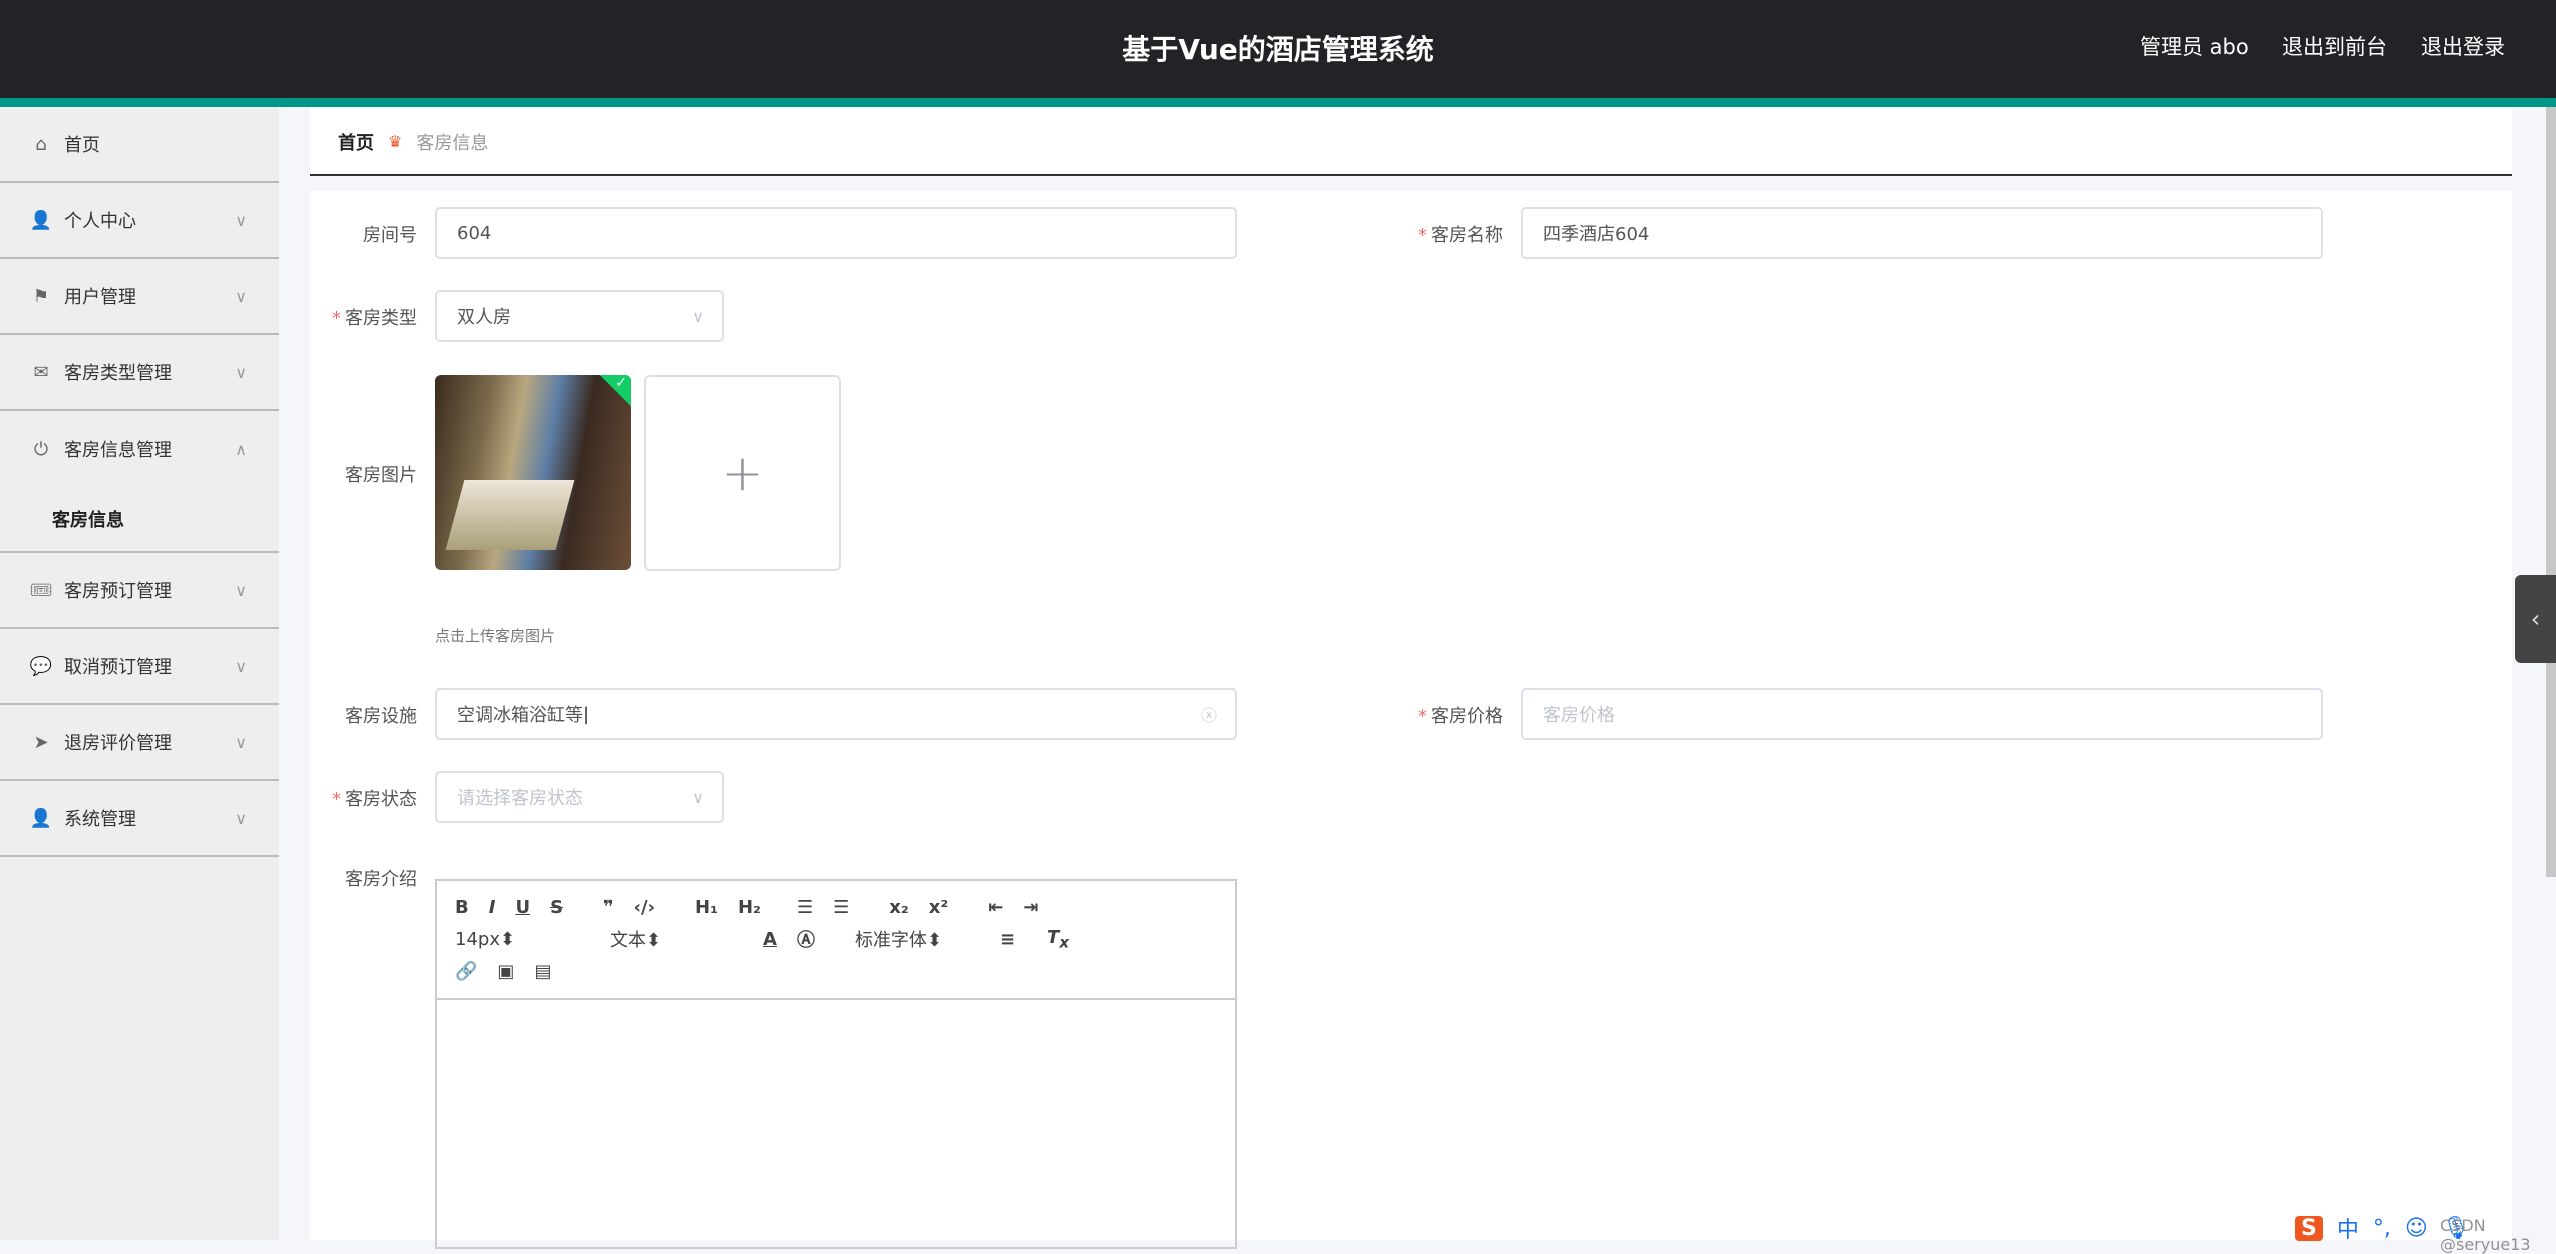  Describe the element at coordinates (41, 296) in the screenshot. I see `flag-icon: ⚑` at that location.